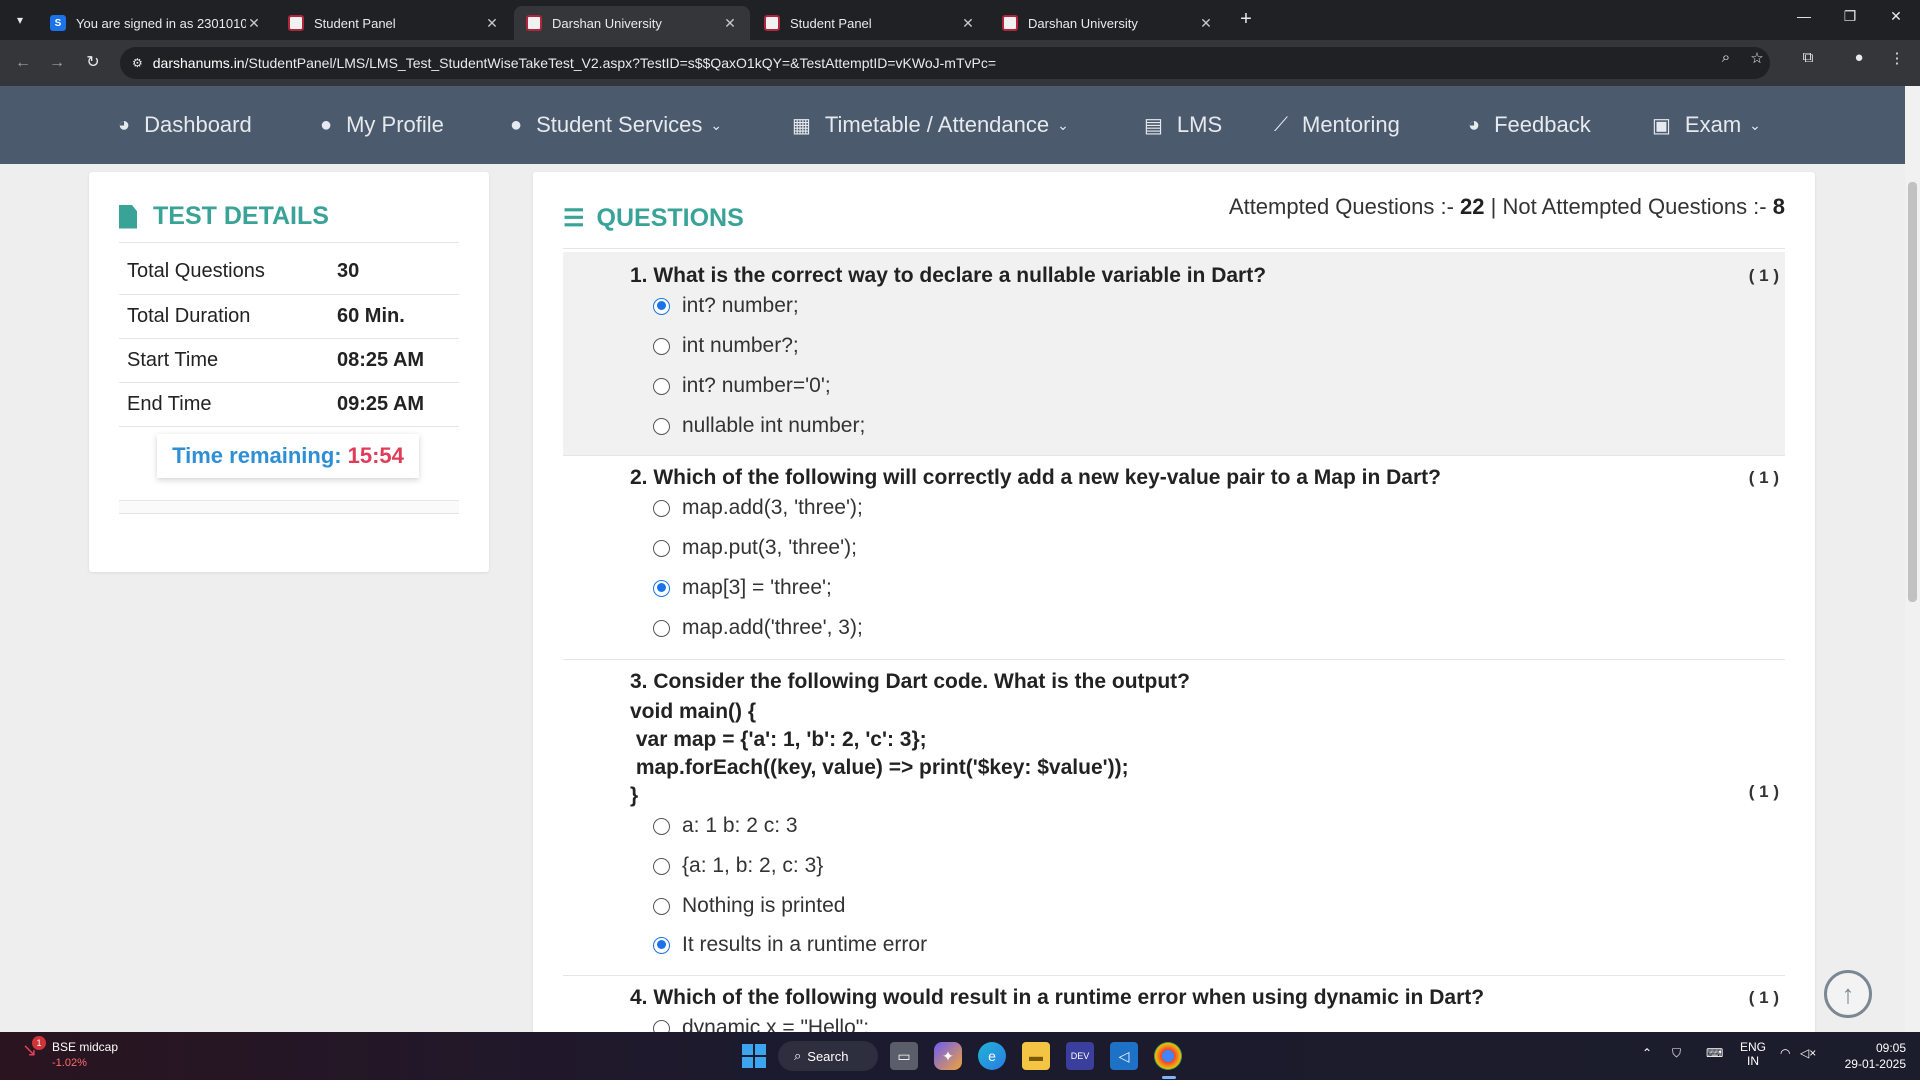 This screenshot has height=1080, width=1920. What do you see at coordinates (740, 345) in the screenshot?
I see `option-label: int number?;` at bounding box center [740, 345].